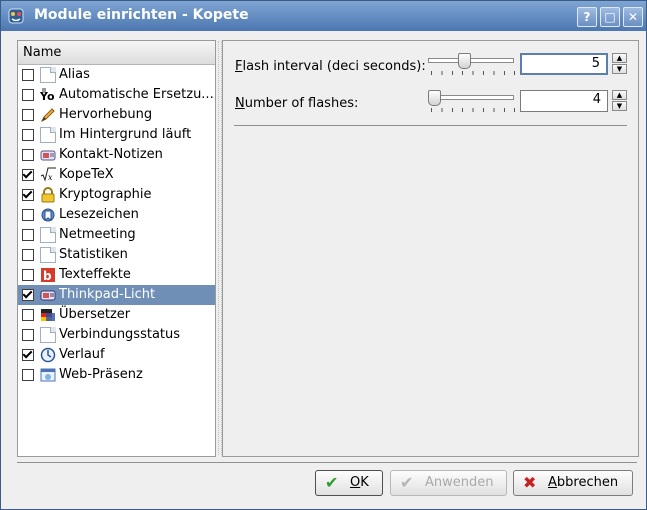 Image resolution: width=647 pixels, height=510 pixels. What do you see at coordinates (95, 274) in the screenshot?
I see `plugin-label: Texteffekte` at bounding box center [95, 274].